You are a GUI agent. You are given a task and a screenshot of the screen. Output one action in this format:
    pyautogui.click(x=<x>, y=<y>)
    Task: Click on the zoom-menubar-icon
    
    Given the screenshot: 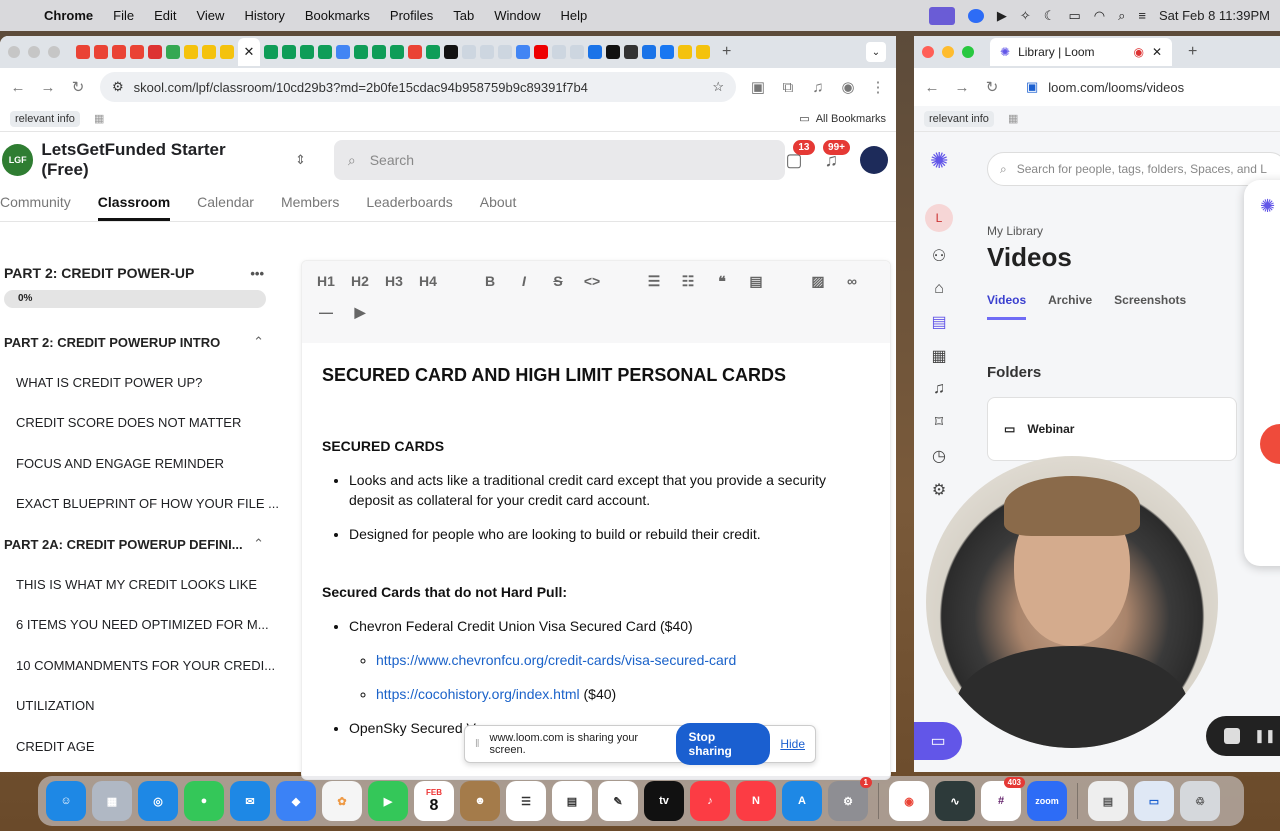 What is the action you would take?
    pyautogui.click(x=975, y=15)
    